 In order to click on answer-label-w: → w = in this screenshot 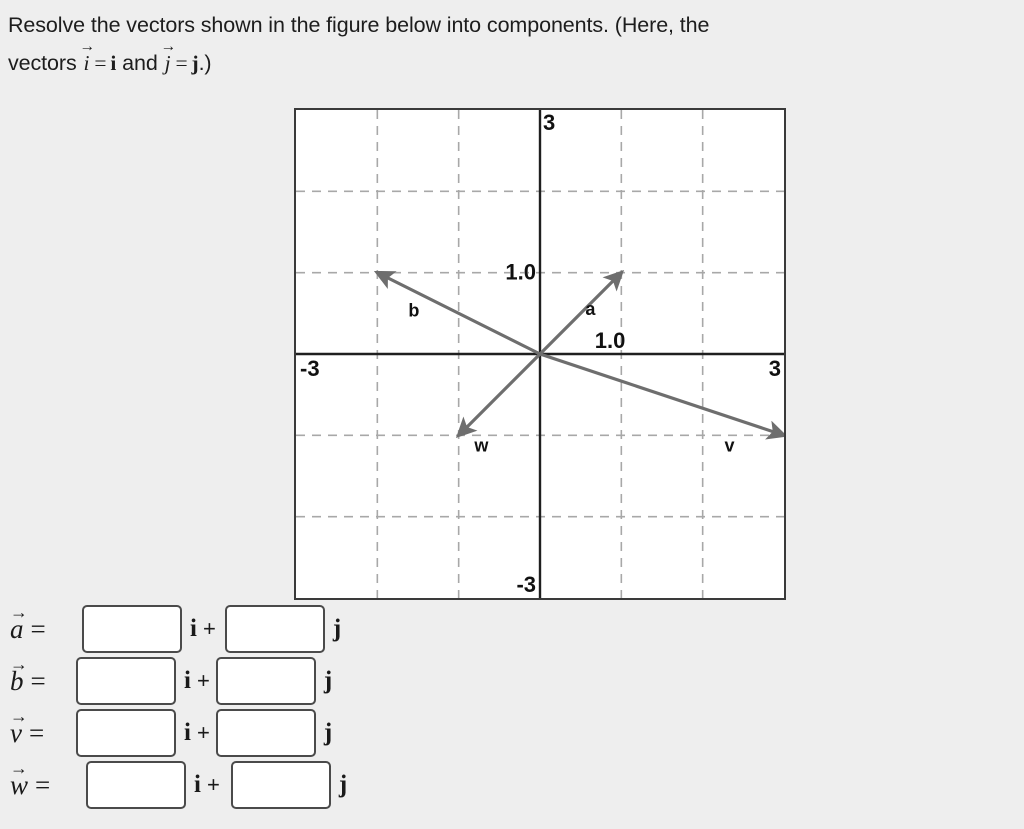, I will do `click(41, 780)`.